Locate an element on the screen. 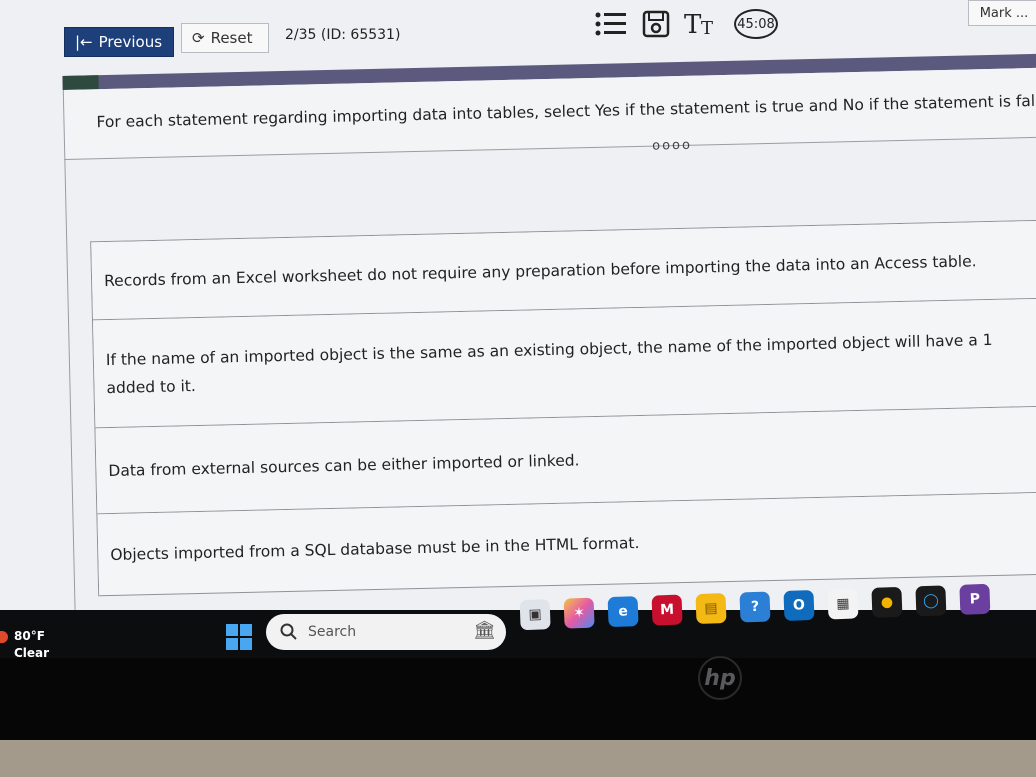  store-icon: ▦ is located at coordinates (843, 604).